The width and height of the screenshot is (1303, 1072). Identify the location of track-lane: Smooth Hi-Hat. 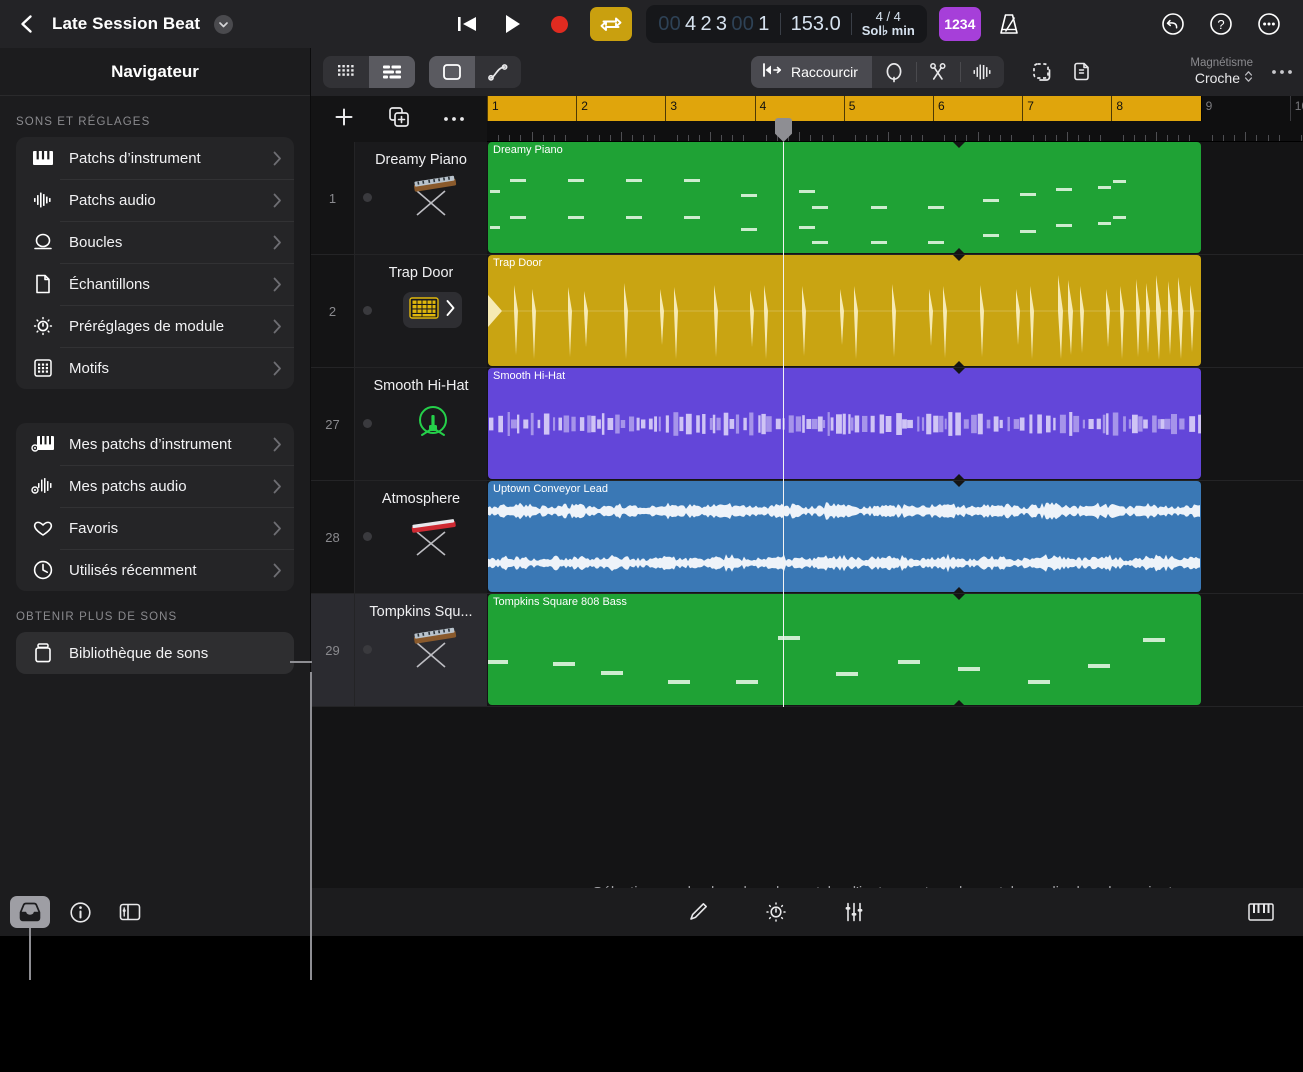
(895, 424).